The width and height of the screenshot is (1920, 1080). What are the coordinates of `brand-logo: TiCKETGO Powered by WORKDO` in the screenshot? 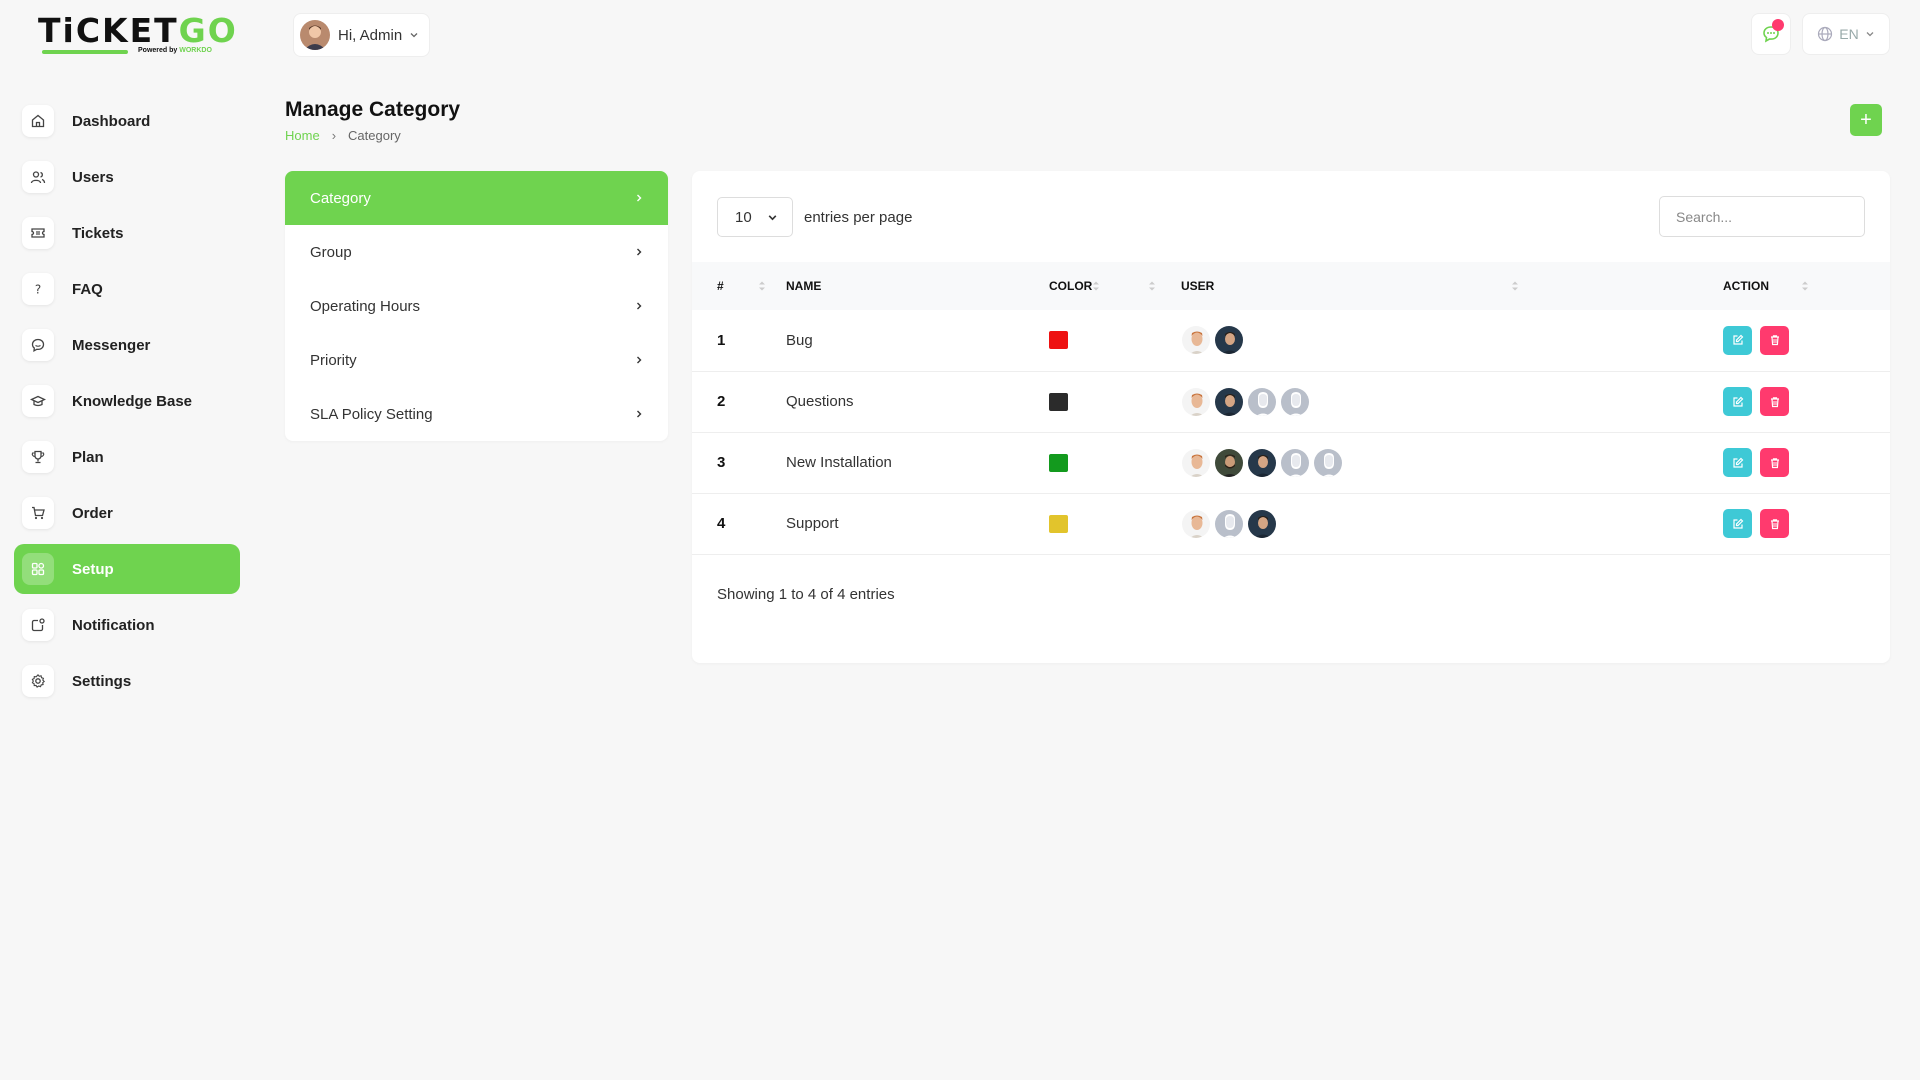 It's located at (138, 34).